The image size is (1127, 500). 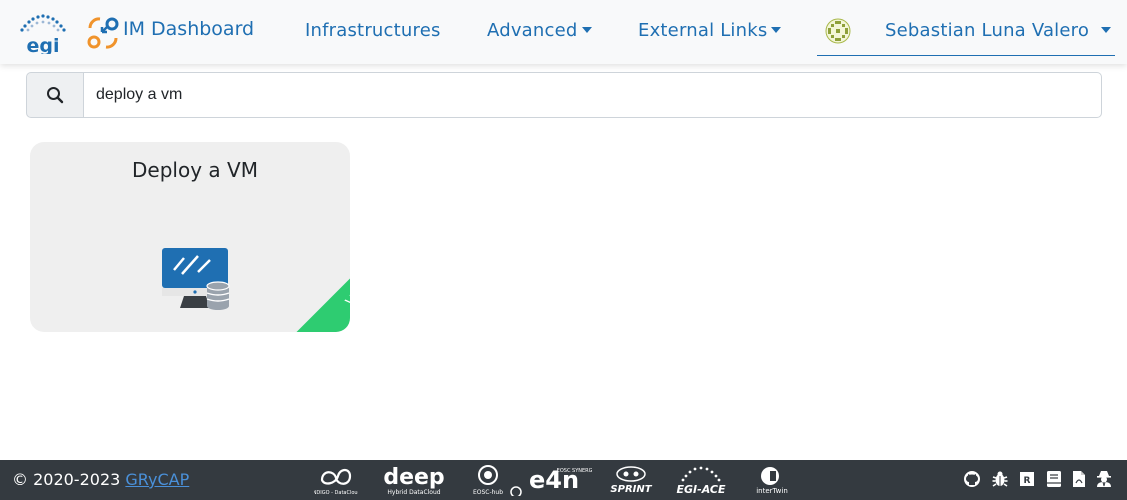 What do you see at coordinates (336, 493) in the screenshot?
I see `svg-text: INDIGO - DataCloud` at bounding box center [336, 493].